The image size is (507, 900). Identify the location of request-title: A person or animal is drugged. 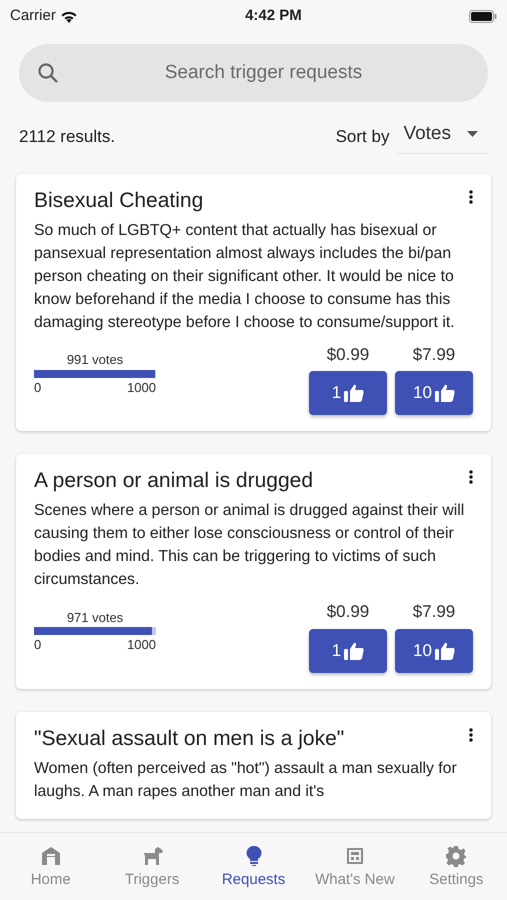
(173, 481).